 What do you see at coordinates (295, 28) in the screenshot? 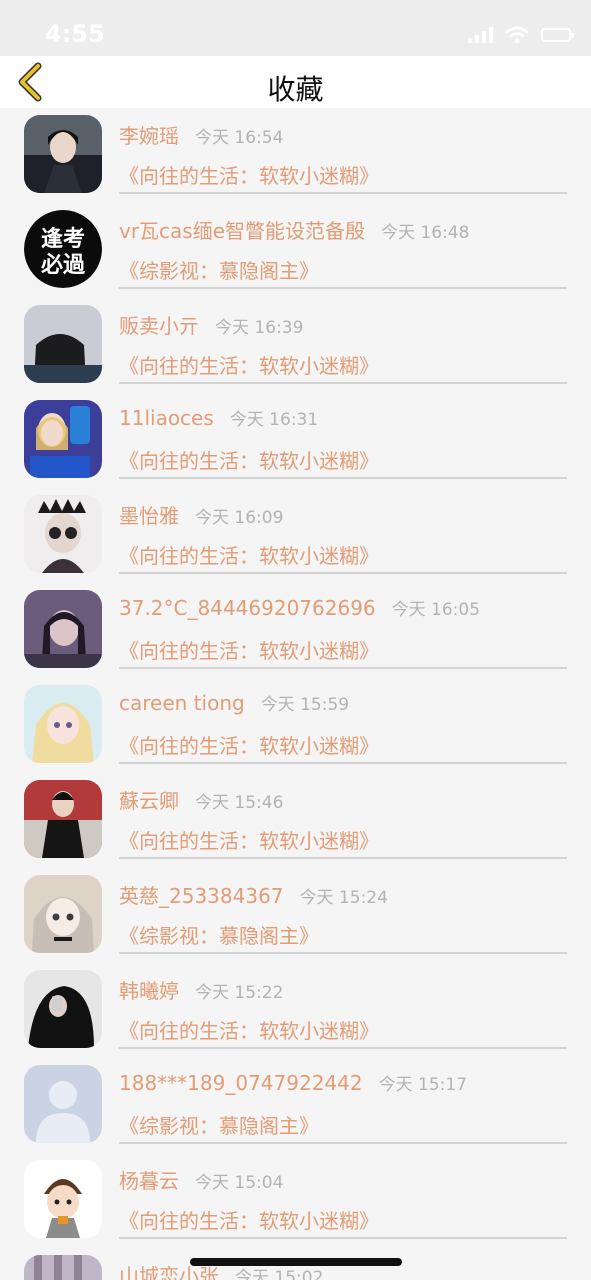
I see `status-bar: 4:55` at bounding box center [295, 28].